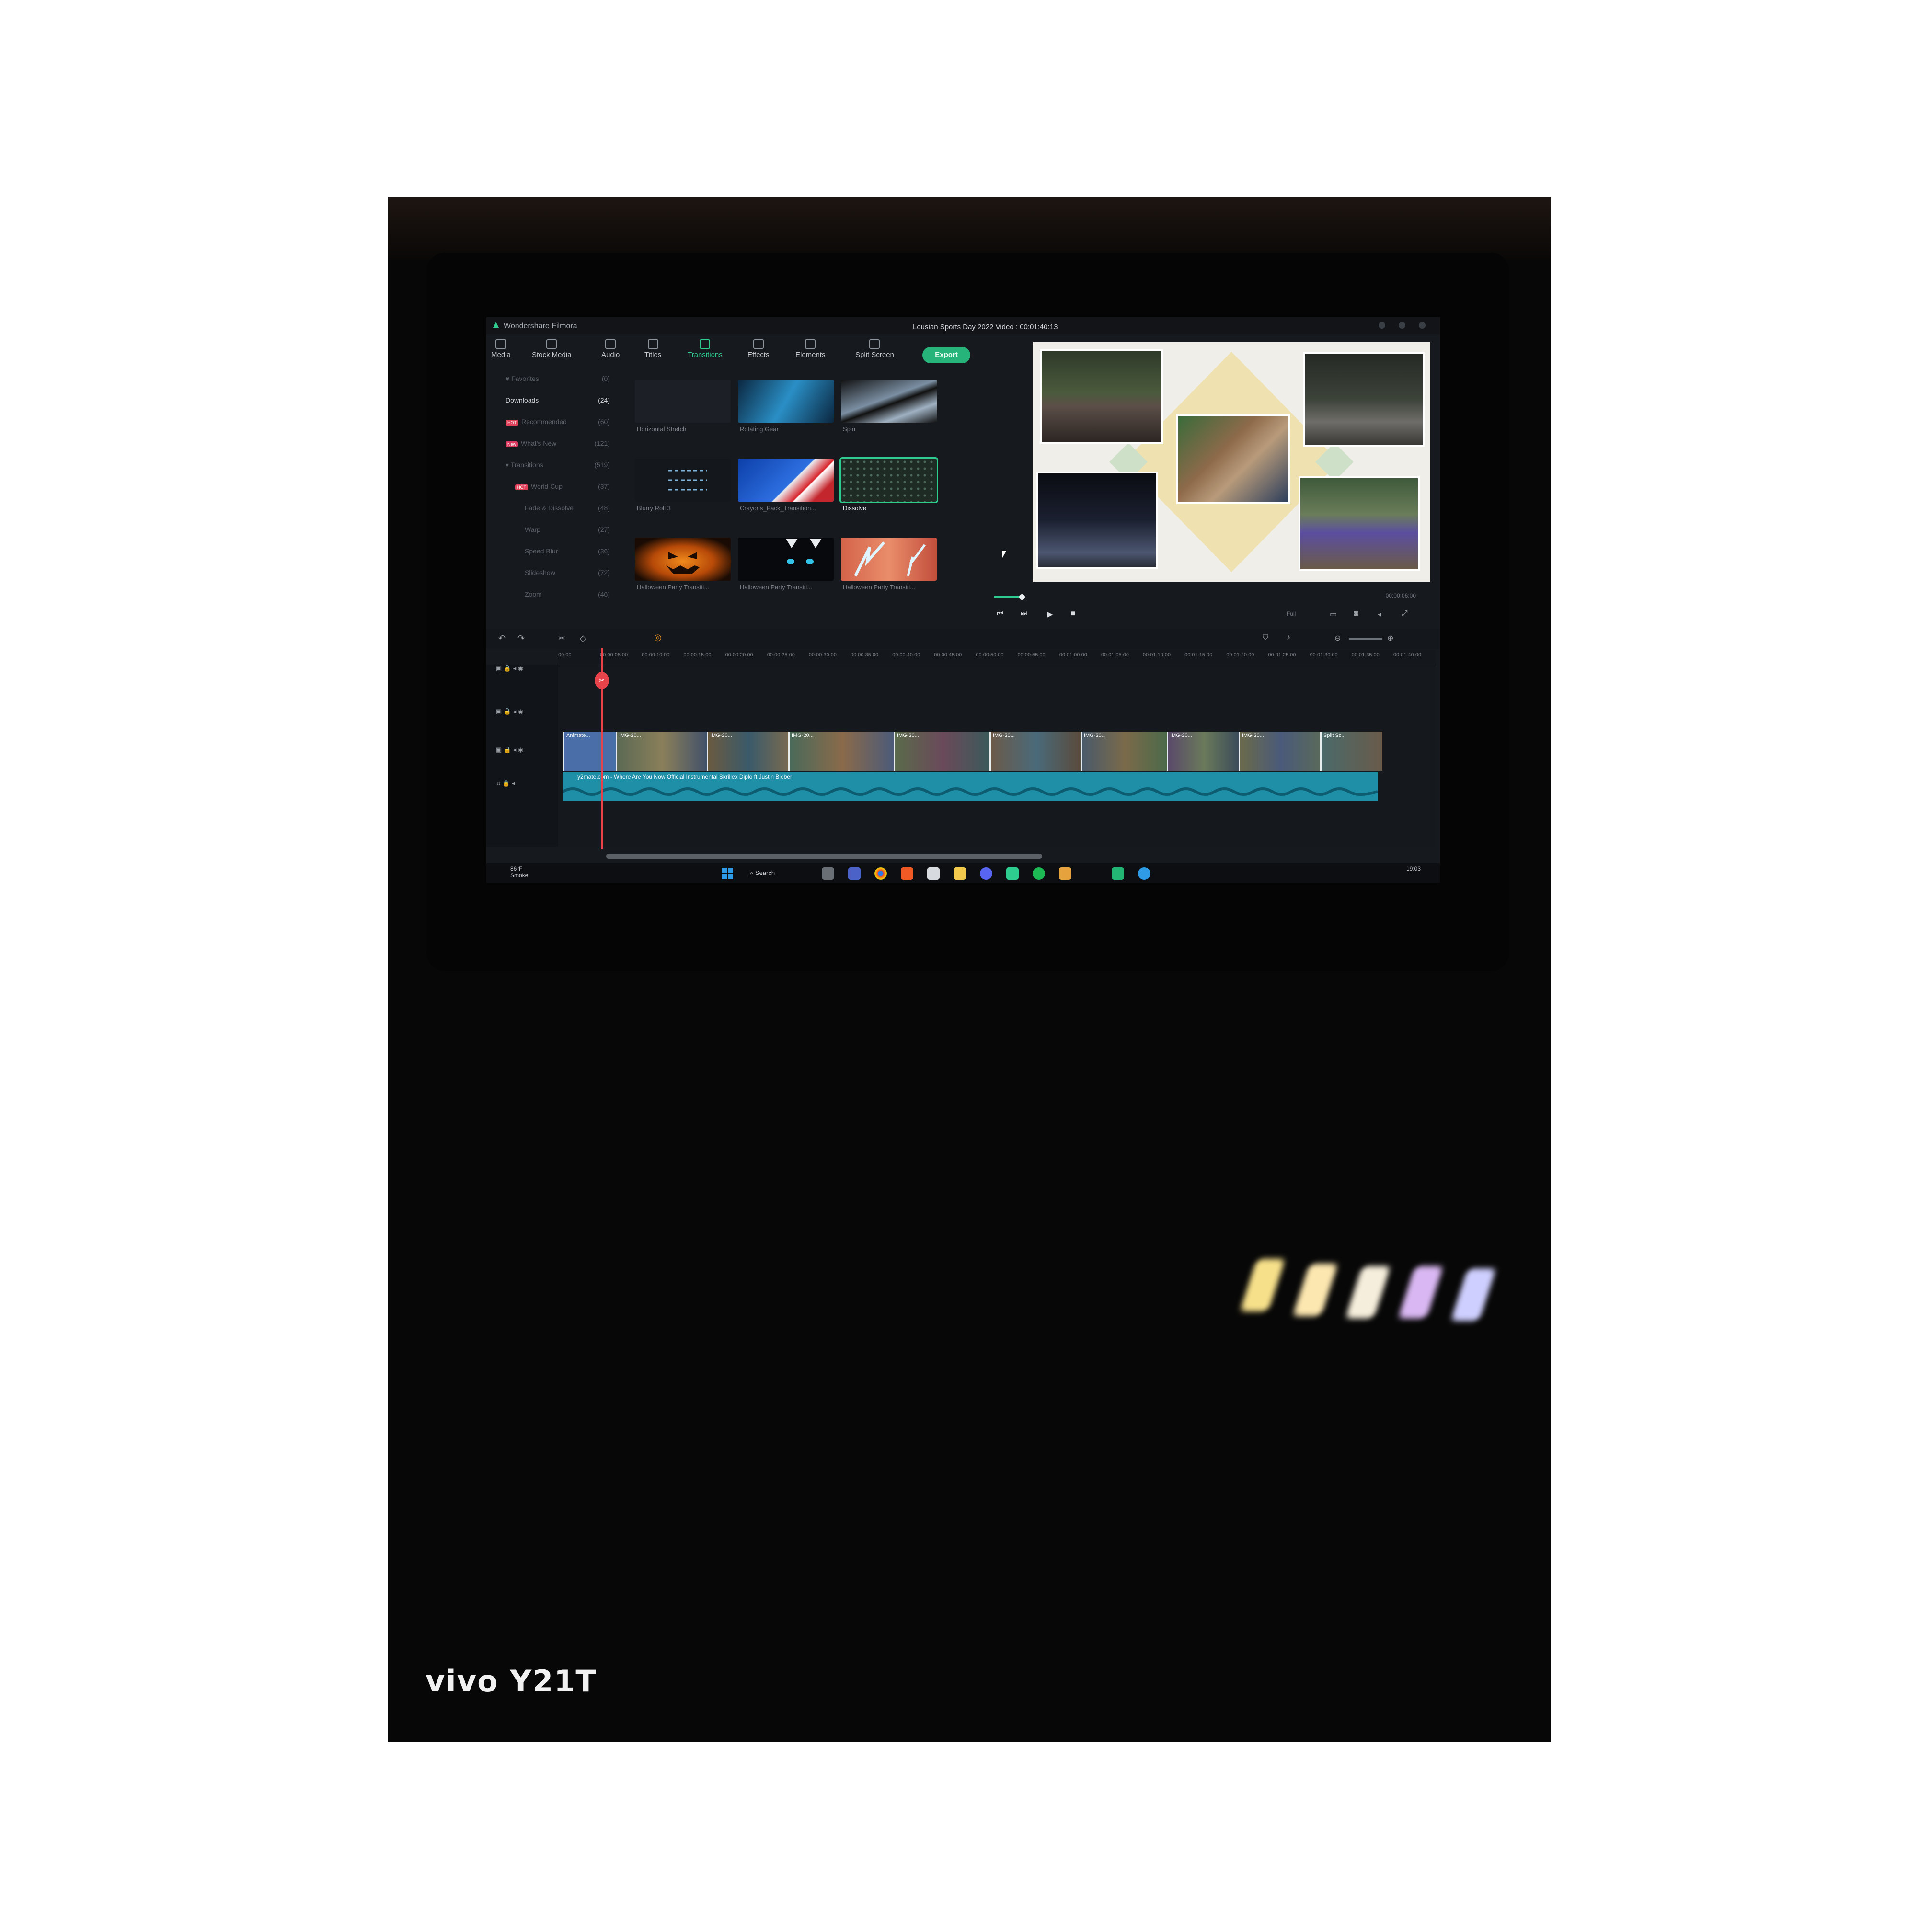 The height and width of the screenshot is (1932, 1932). Describe the element at coordinates (525, 378) in the screenshot. I see `category-label: Favorites` at that location.